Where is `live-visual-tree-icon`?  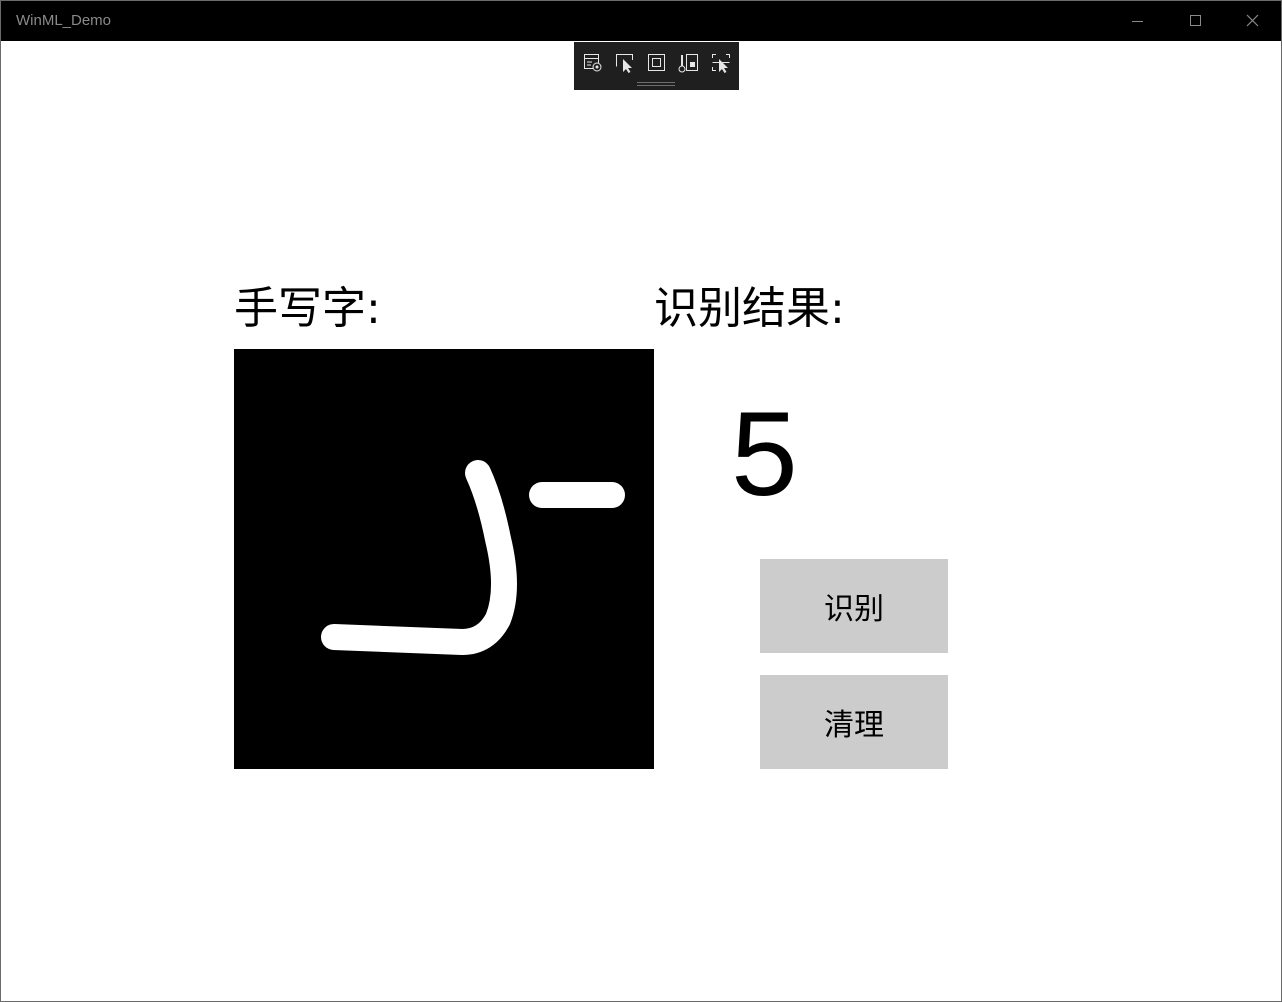 live-visual-tree-icon is located at coordinates (593, 63).